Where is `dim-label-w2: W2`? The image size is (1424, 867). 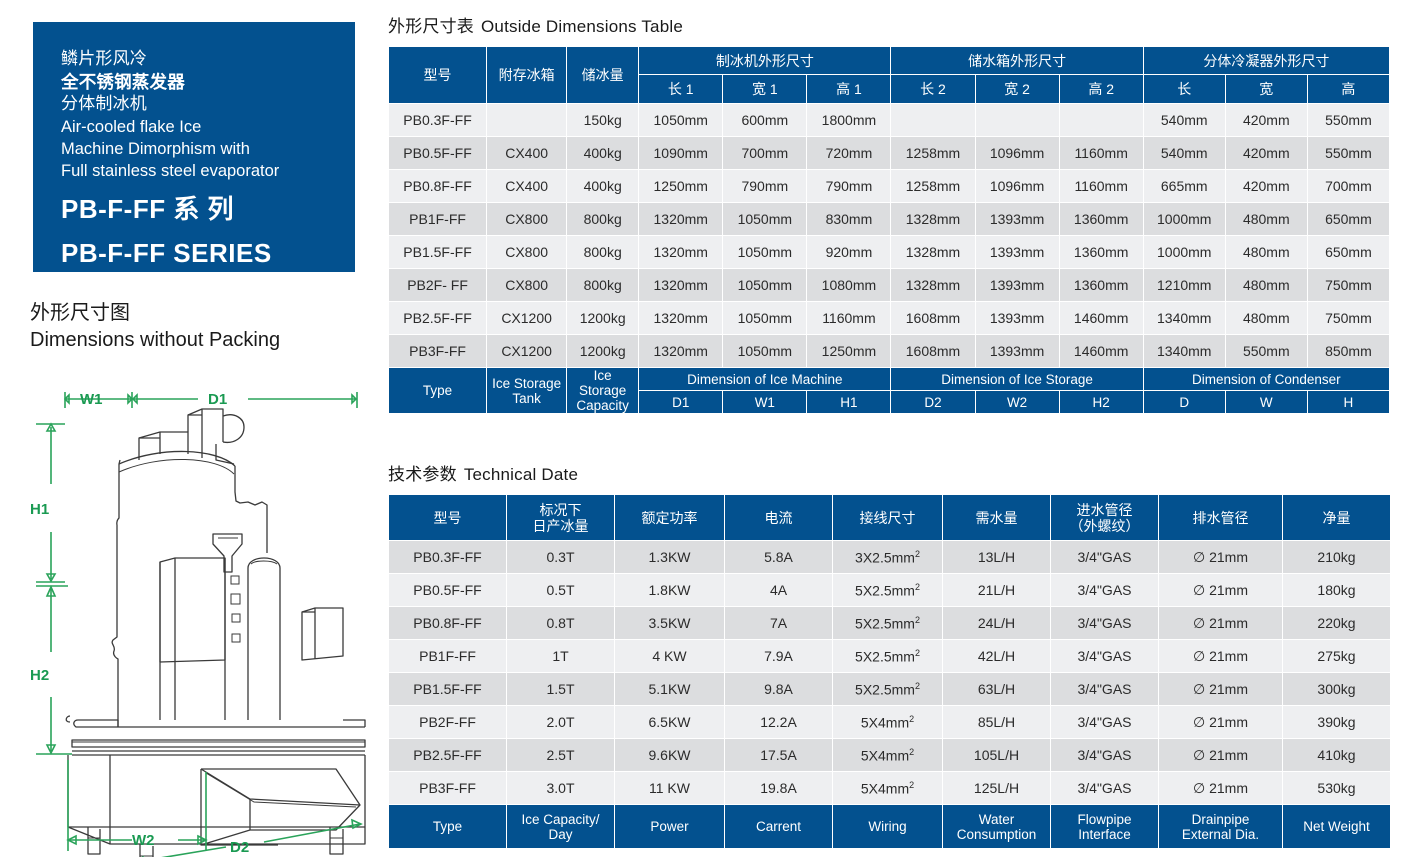
dim-label-w2: W2 is located at coordinates (143, 840).